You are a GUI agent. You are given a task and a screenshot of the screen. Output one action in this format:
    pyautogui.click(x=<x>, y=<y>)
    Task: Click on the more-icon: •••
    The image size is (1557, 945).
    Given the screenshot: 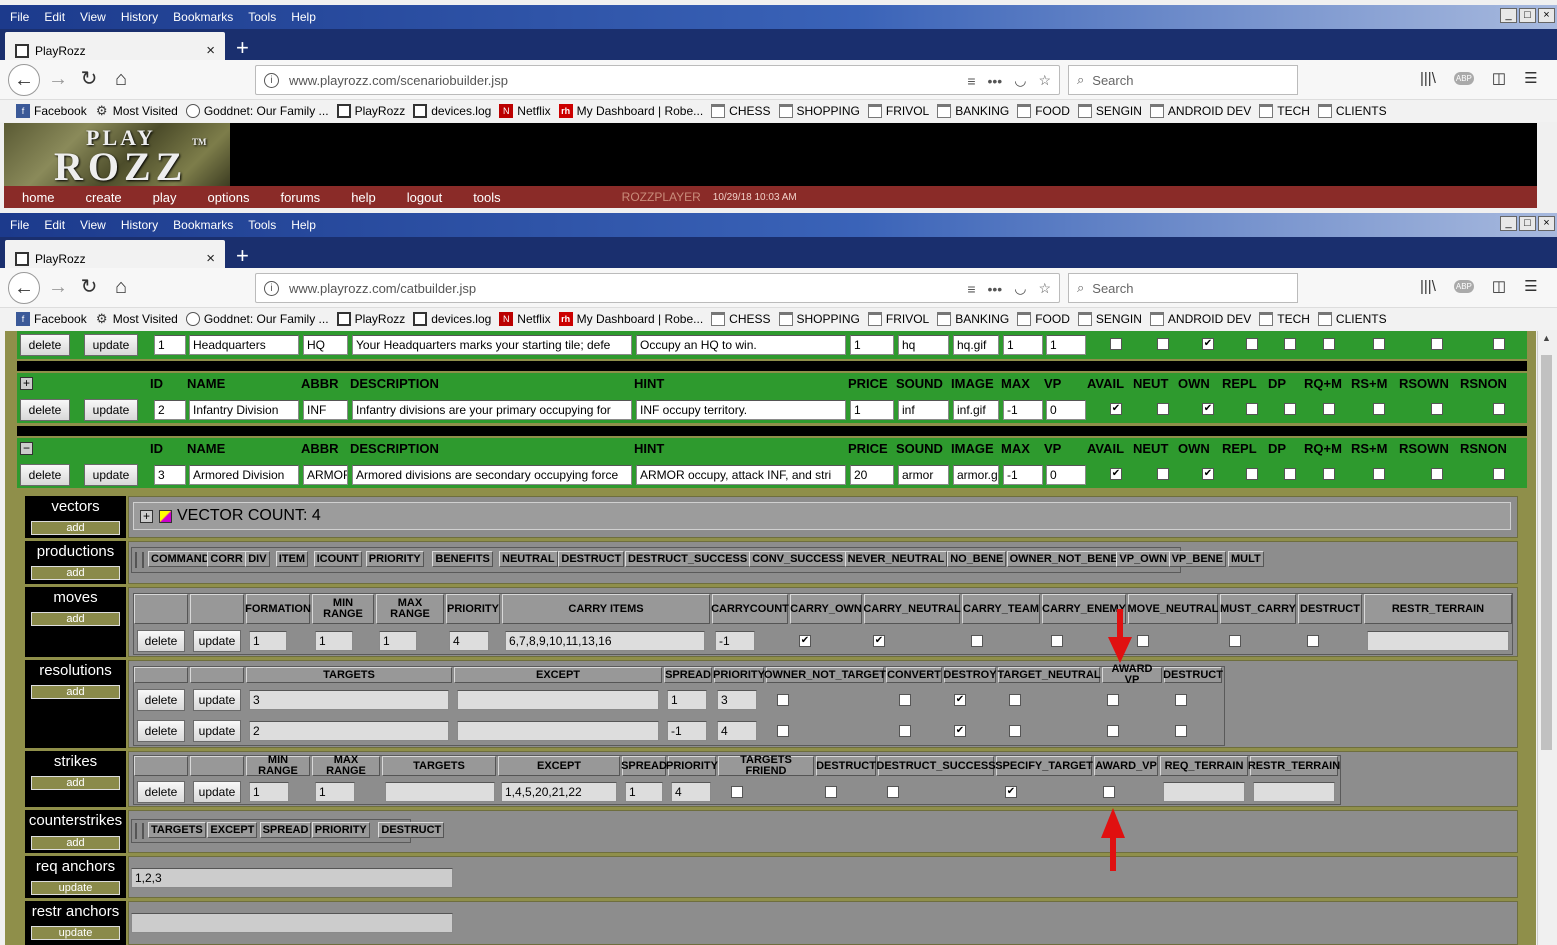 What is the action you would take?
    pyautogui.click(x=995, y=81)
    